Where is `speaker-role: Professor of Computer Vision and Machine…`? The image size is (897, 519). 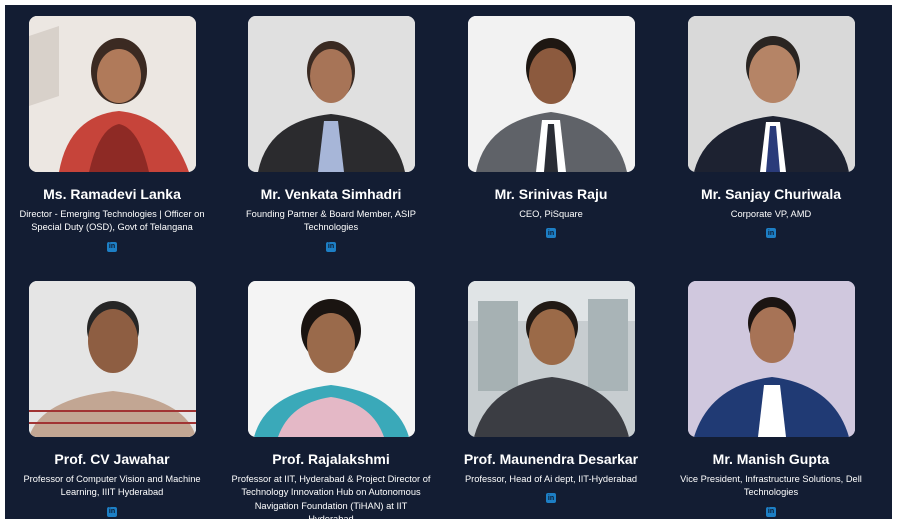
speaker-role: Professor of Computer Vision and Machine… is located at coordinates (112, 486).